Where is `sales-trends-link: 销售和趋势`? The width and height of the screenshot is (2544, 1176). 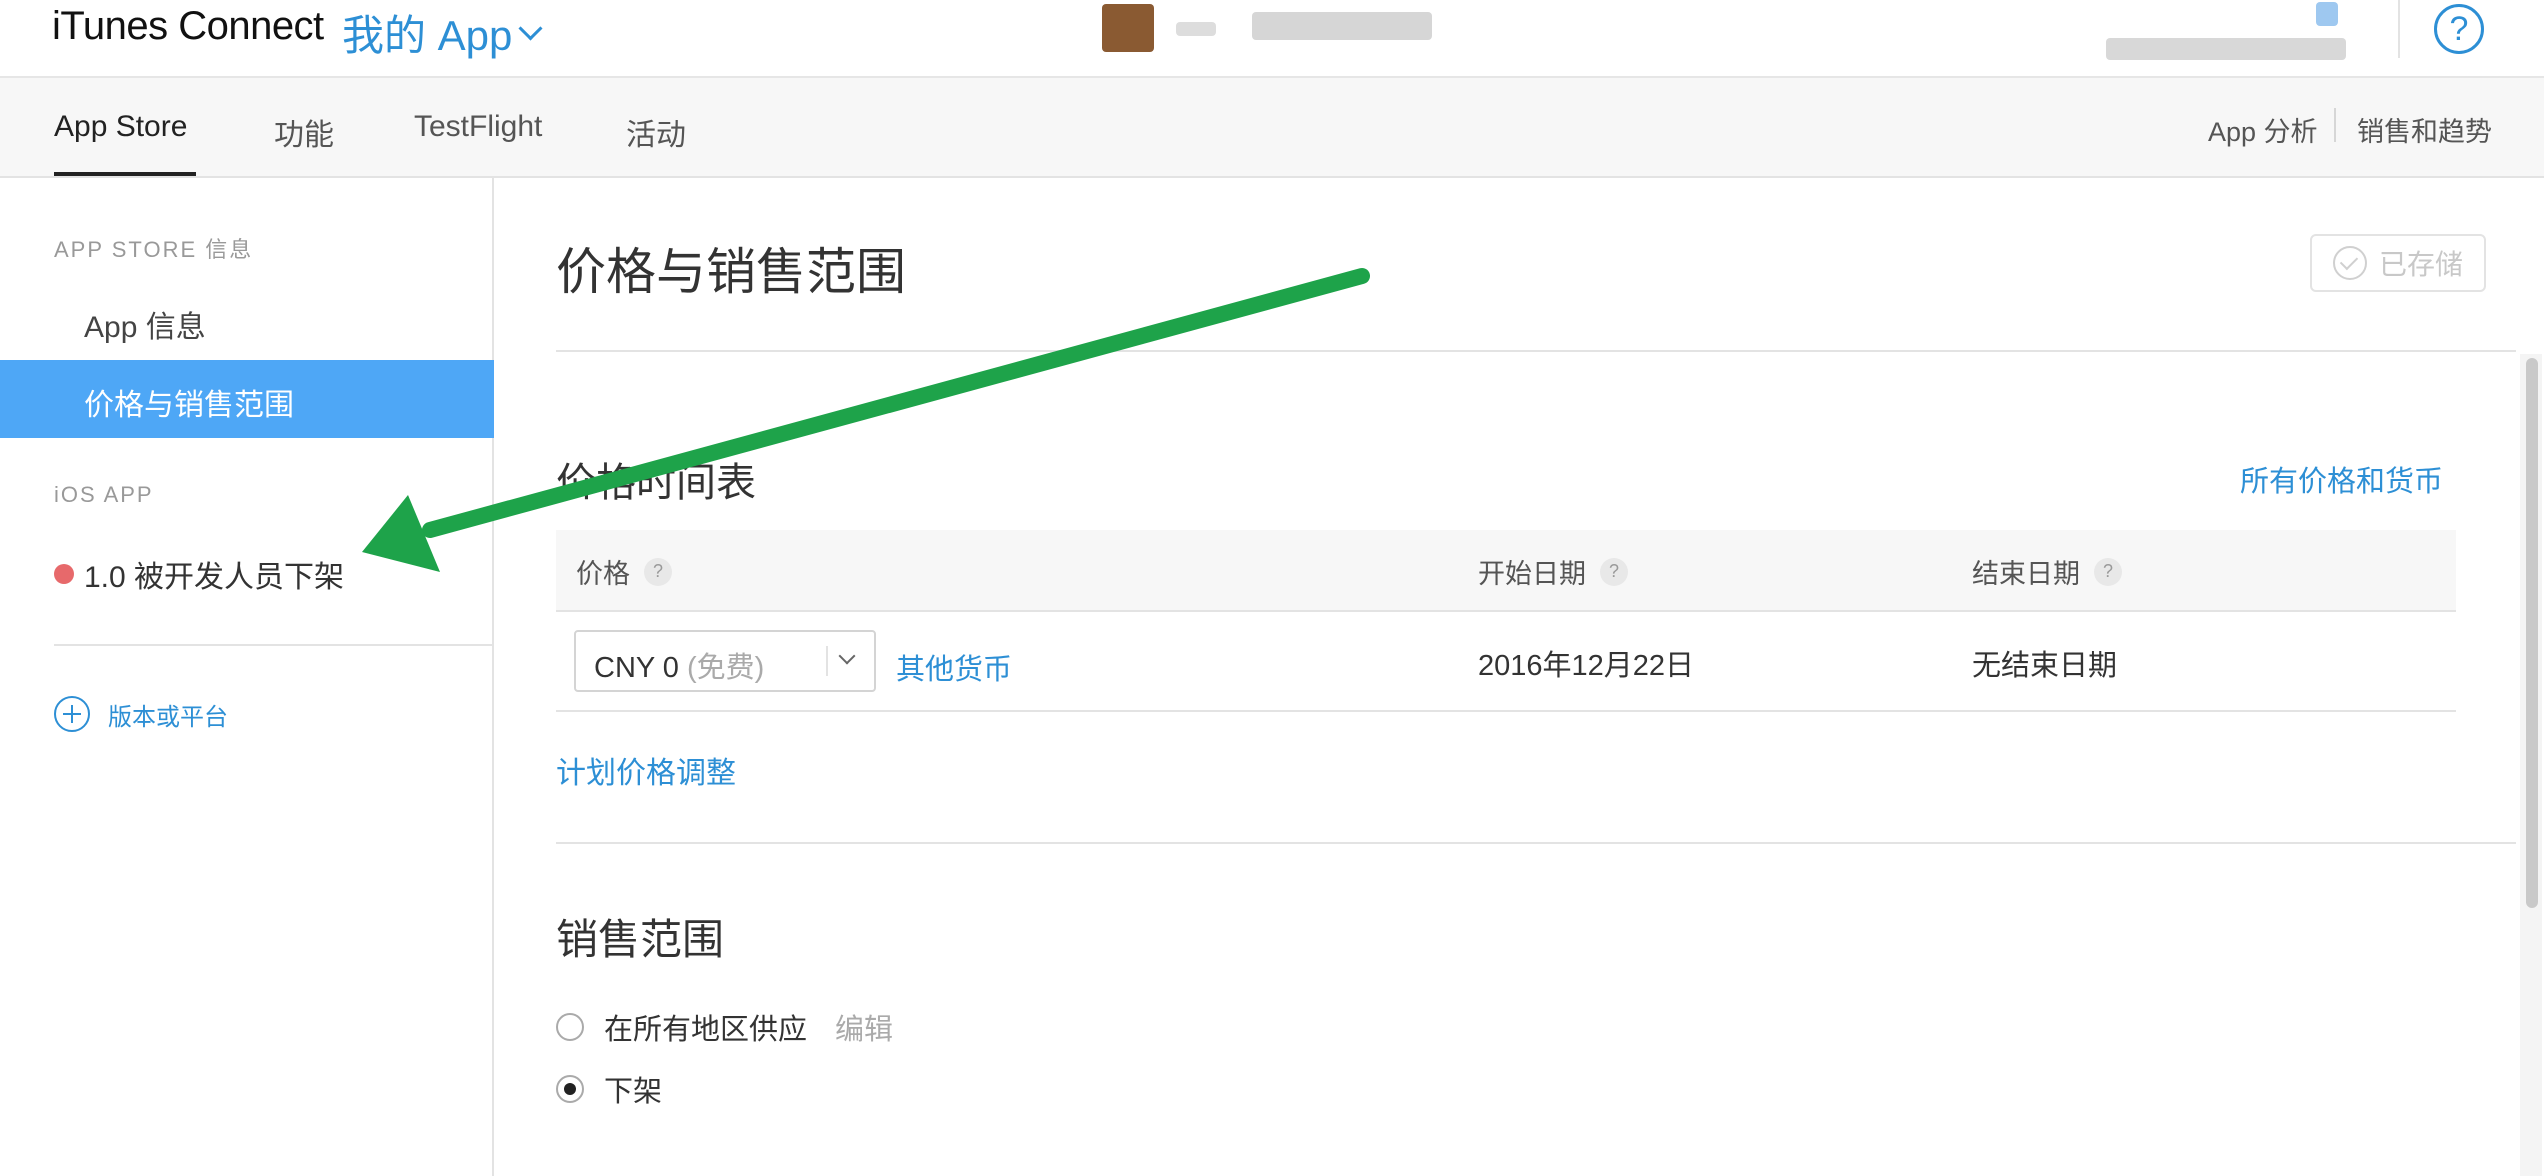
sales-trends-link: 销售和趋势 is located at coordinates (2424, 129).